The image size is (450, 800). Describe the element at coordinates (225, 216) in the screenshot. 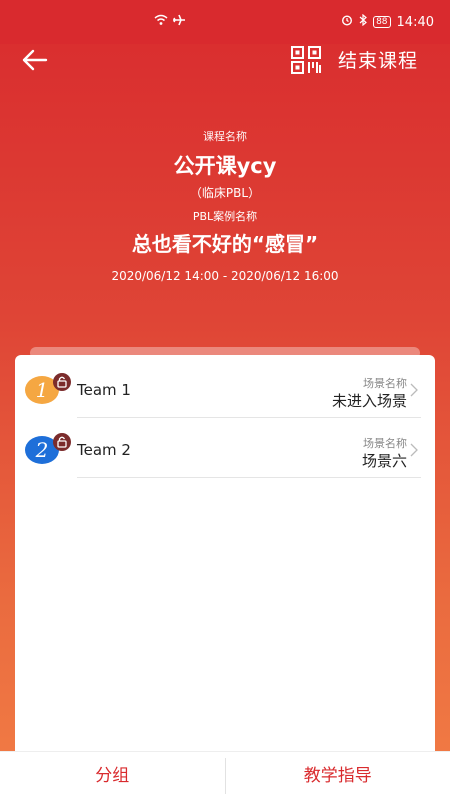

I see `case-name-label: PBL案例名称` at that location.